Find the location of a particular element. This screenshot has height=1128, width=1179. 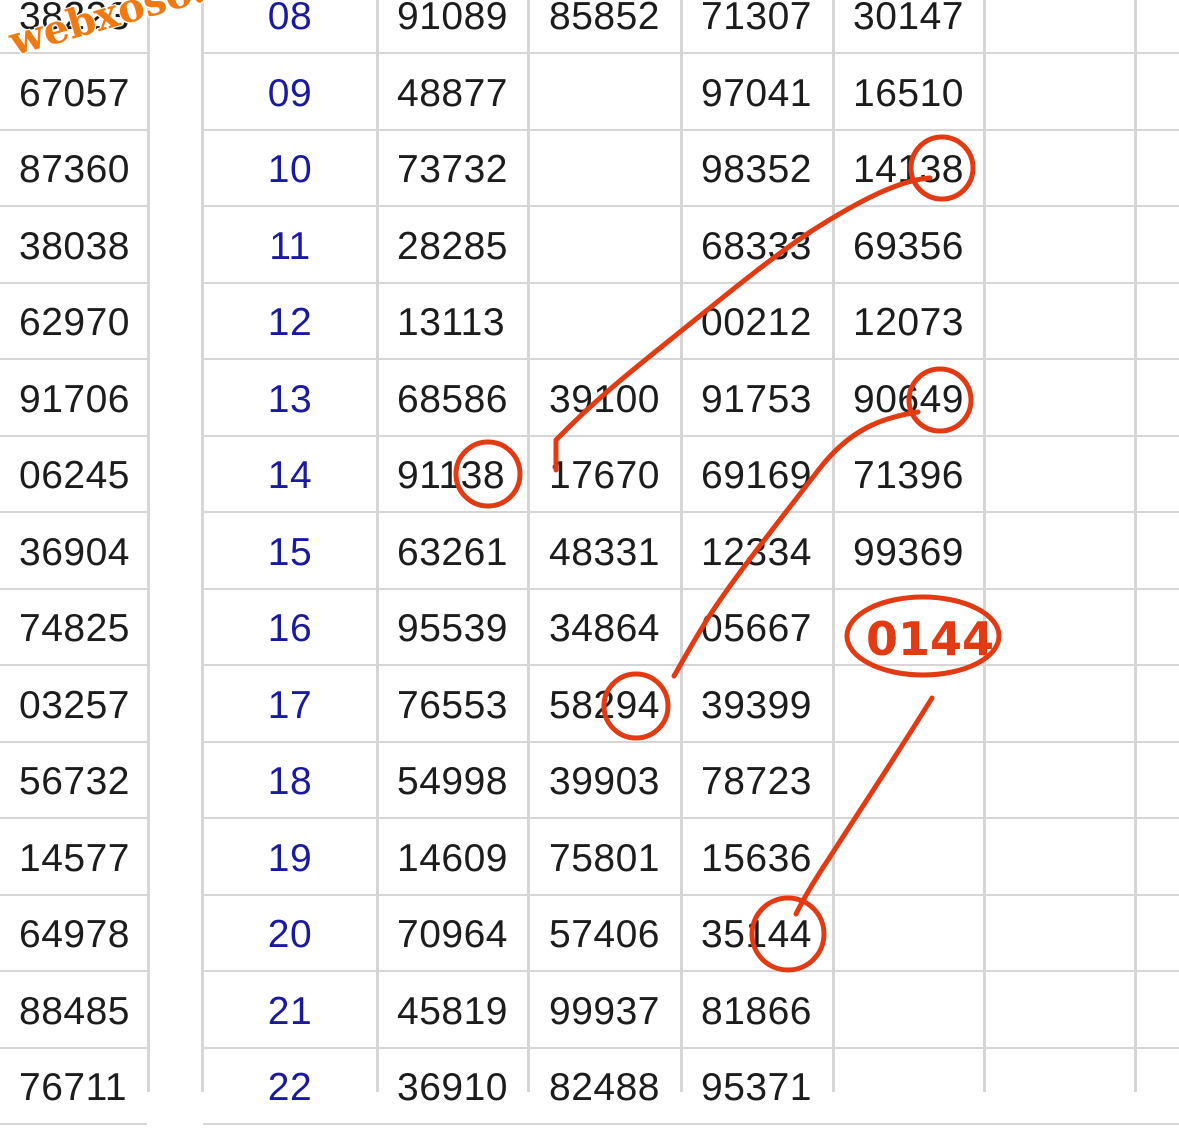

connector-line-label is located at coordinates (864, 806).